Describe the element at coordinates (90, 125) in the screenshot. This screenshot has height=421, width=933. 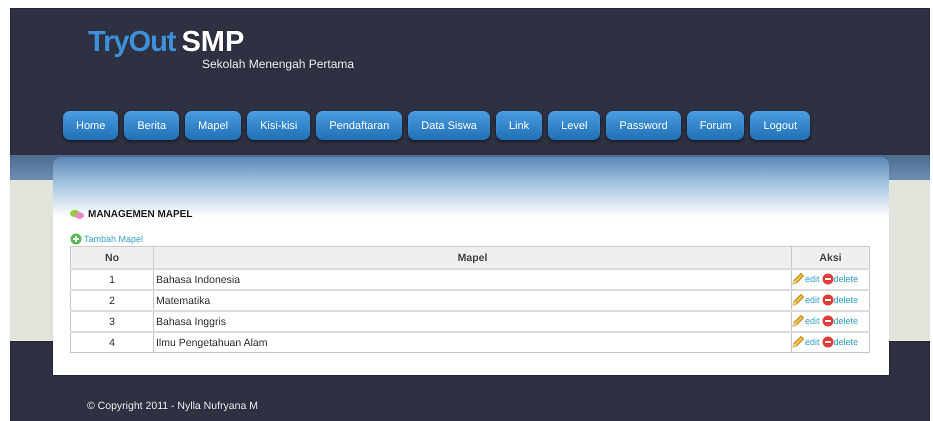
I see `nav-button: Home` at that location.